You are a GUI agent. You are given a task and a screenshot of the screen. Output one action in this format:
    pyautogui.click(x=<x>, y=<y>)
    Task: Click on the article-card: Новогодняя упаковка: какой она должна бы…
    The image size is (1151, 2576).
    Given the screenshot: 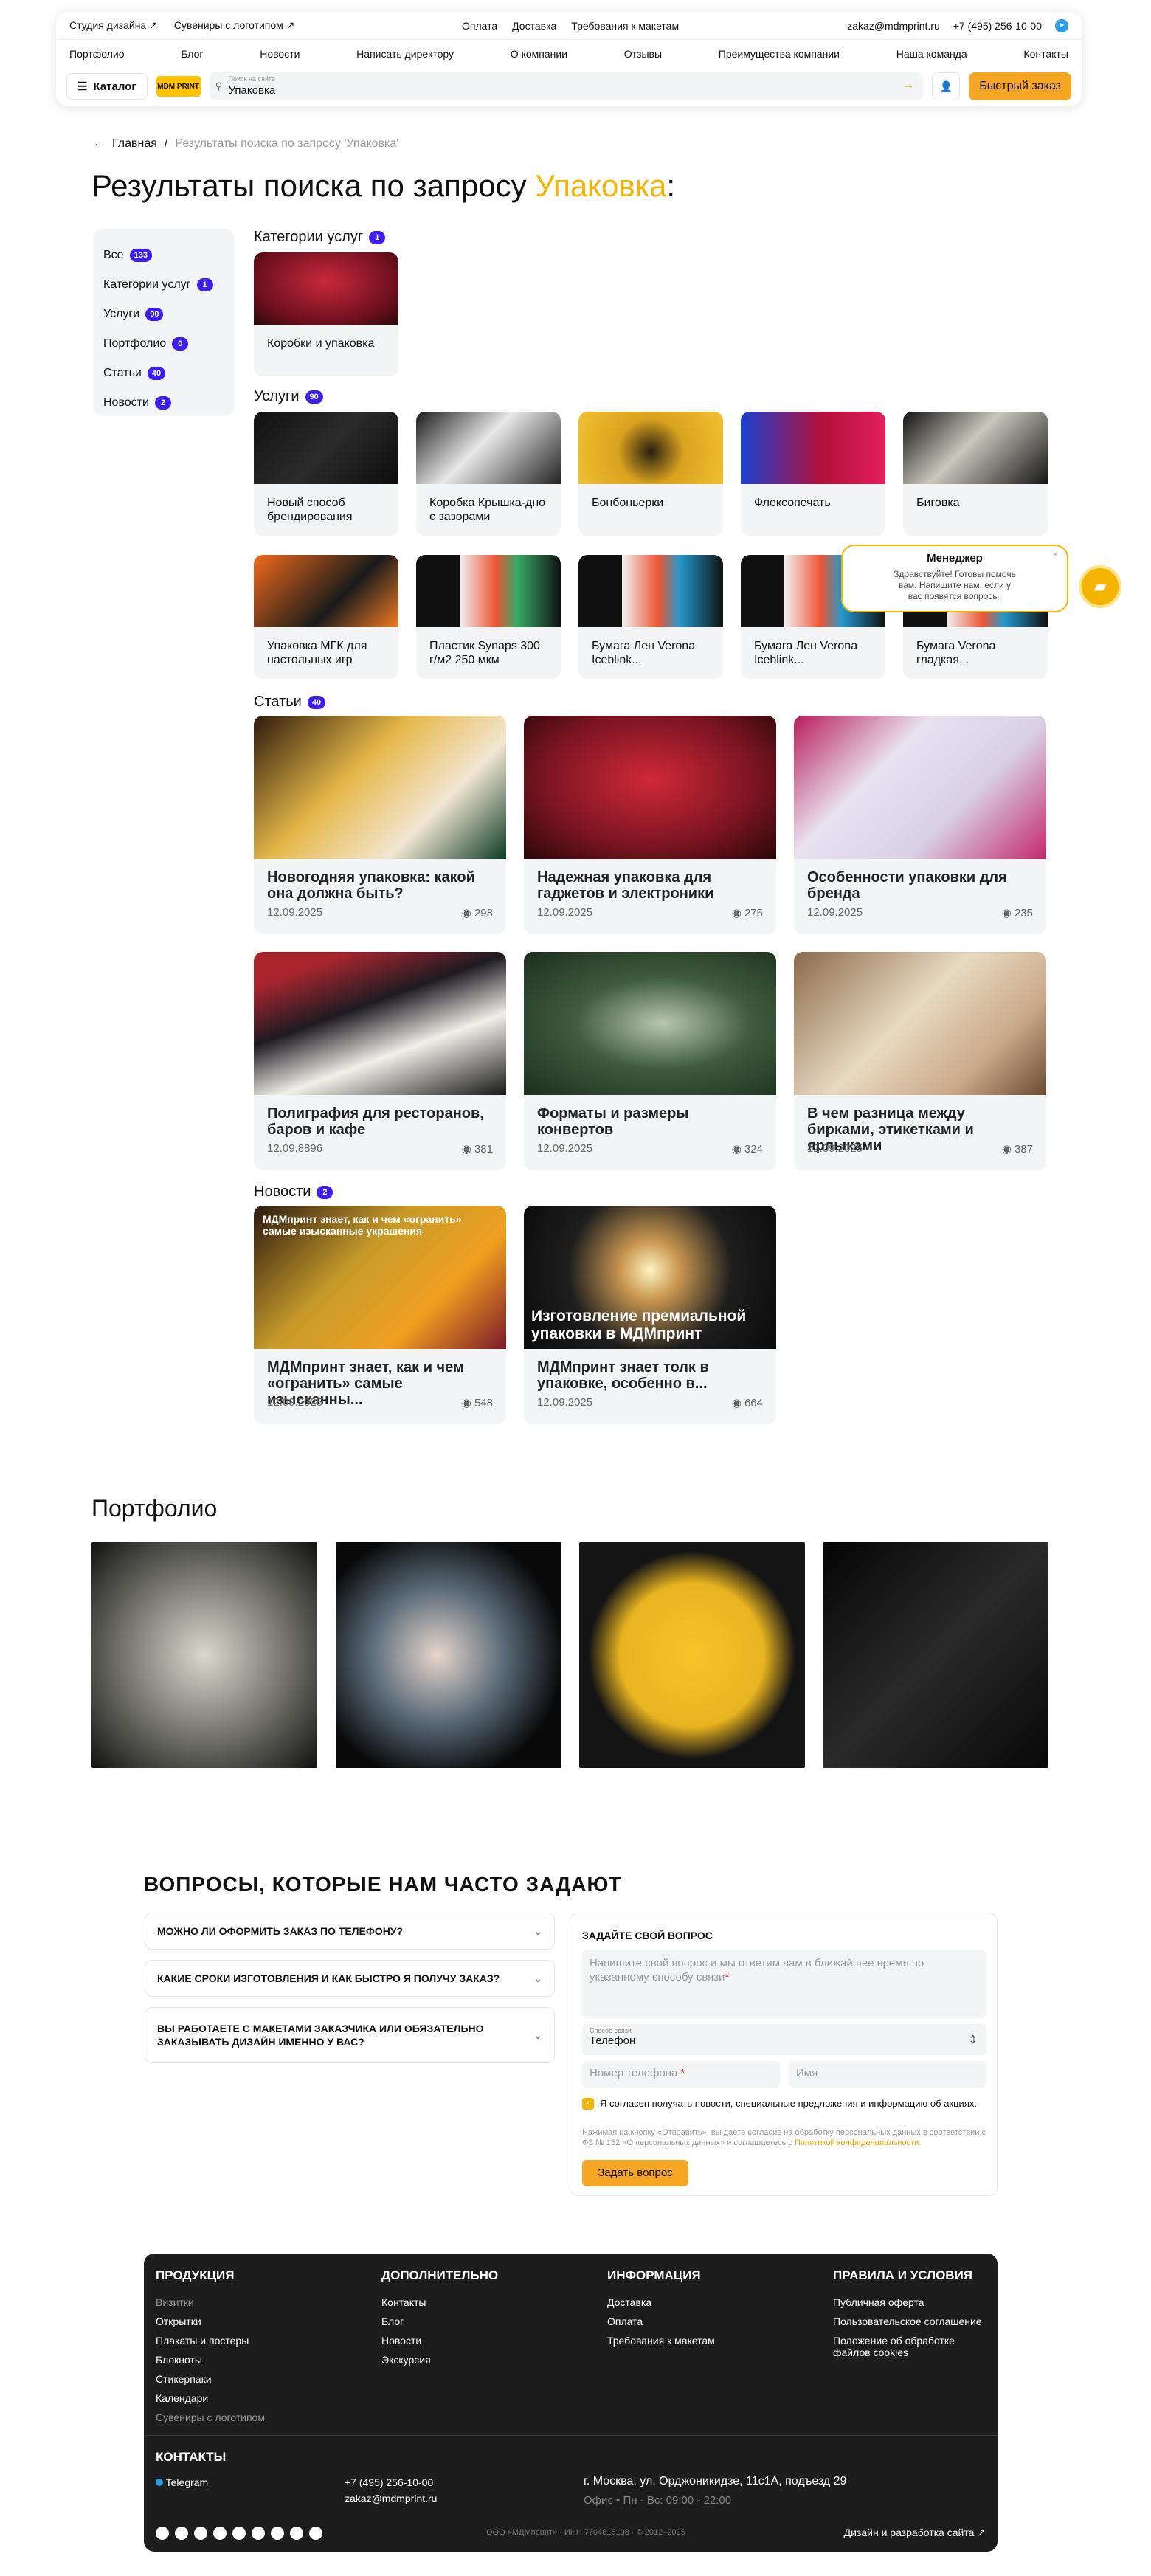 What is the action you would take?
    pyautogui.click(x=380, y=825)
    